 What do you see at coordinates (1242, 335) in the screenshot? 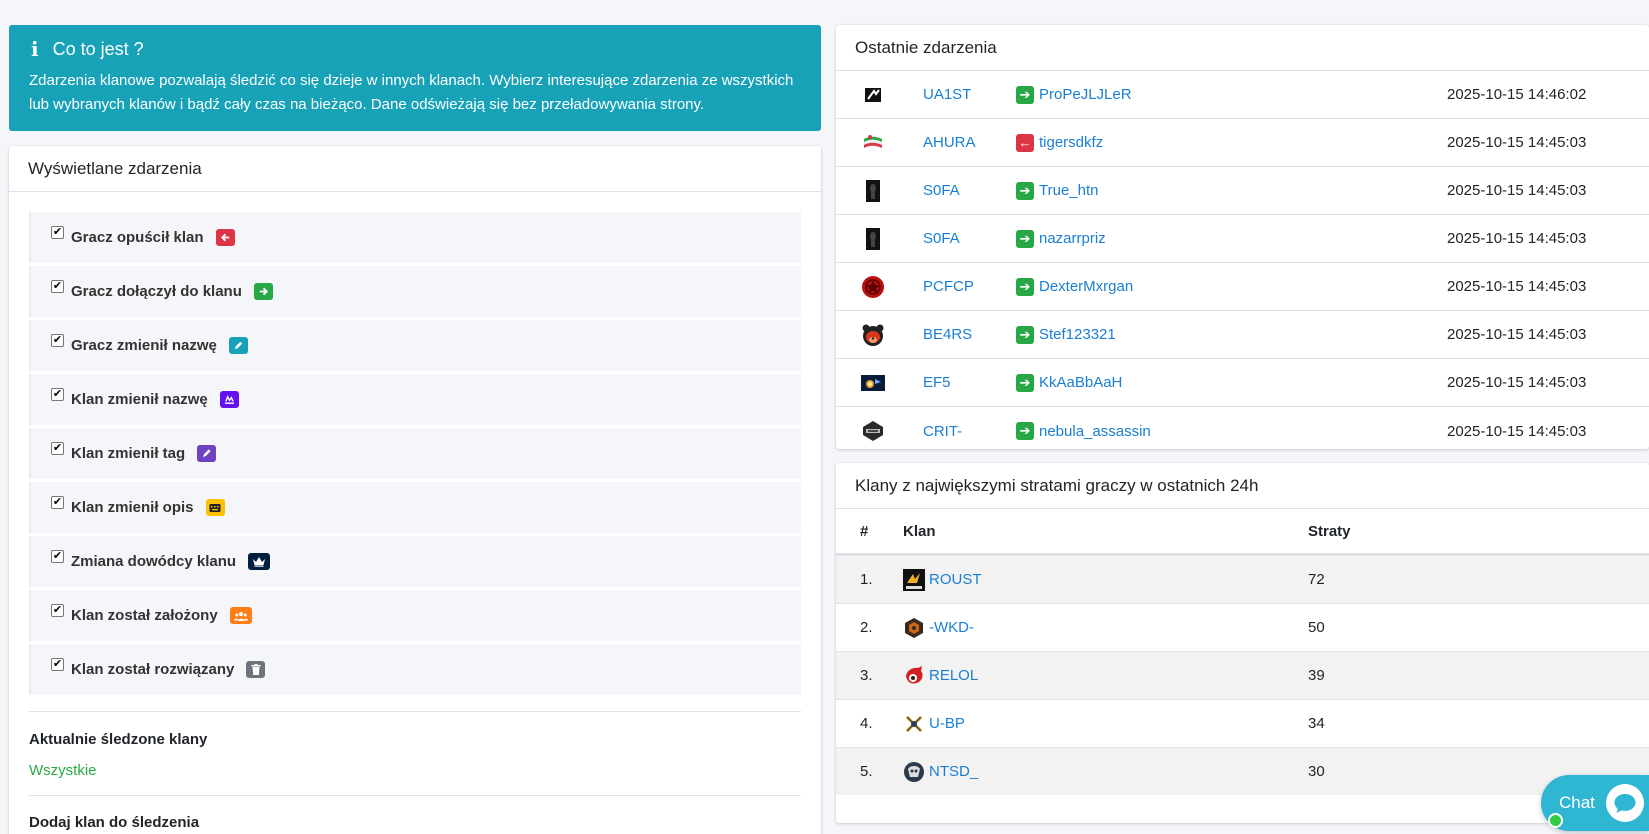
I see `event-row: BE4RS ➔ Stef123321 2025-10-15 14:45:03` at bounding box center [1242, 335].